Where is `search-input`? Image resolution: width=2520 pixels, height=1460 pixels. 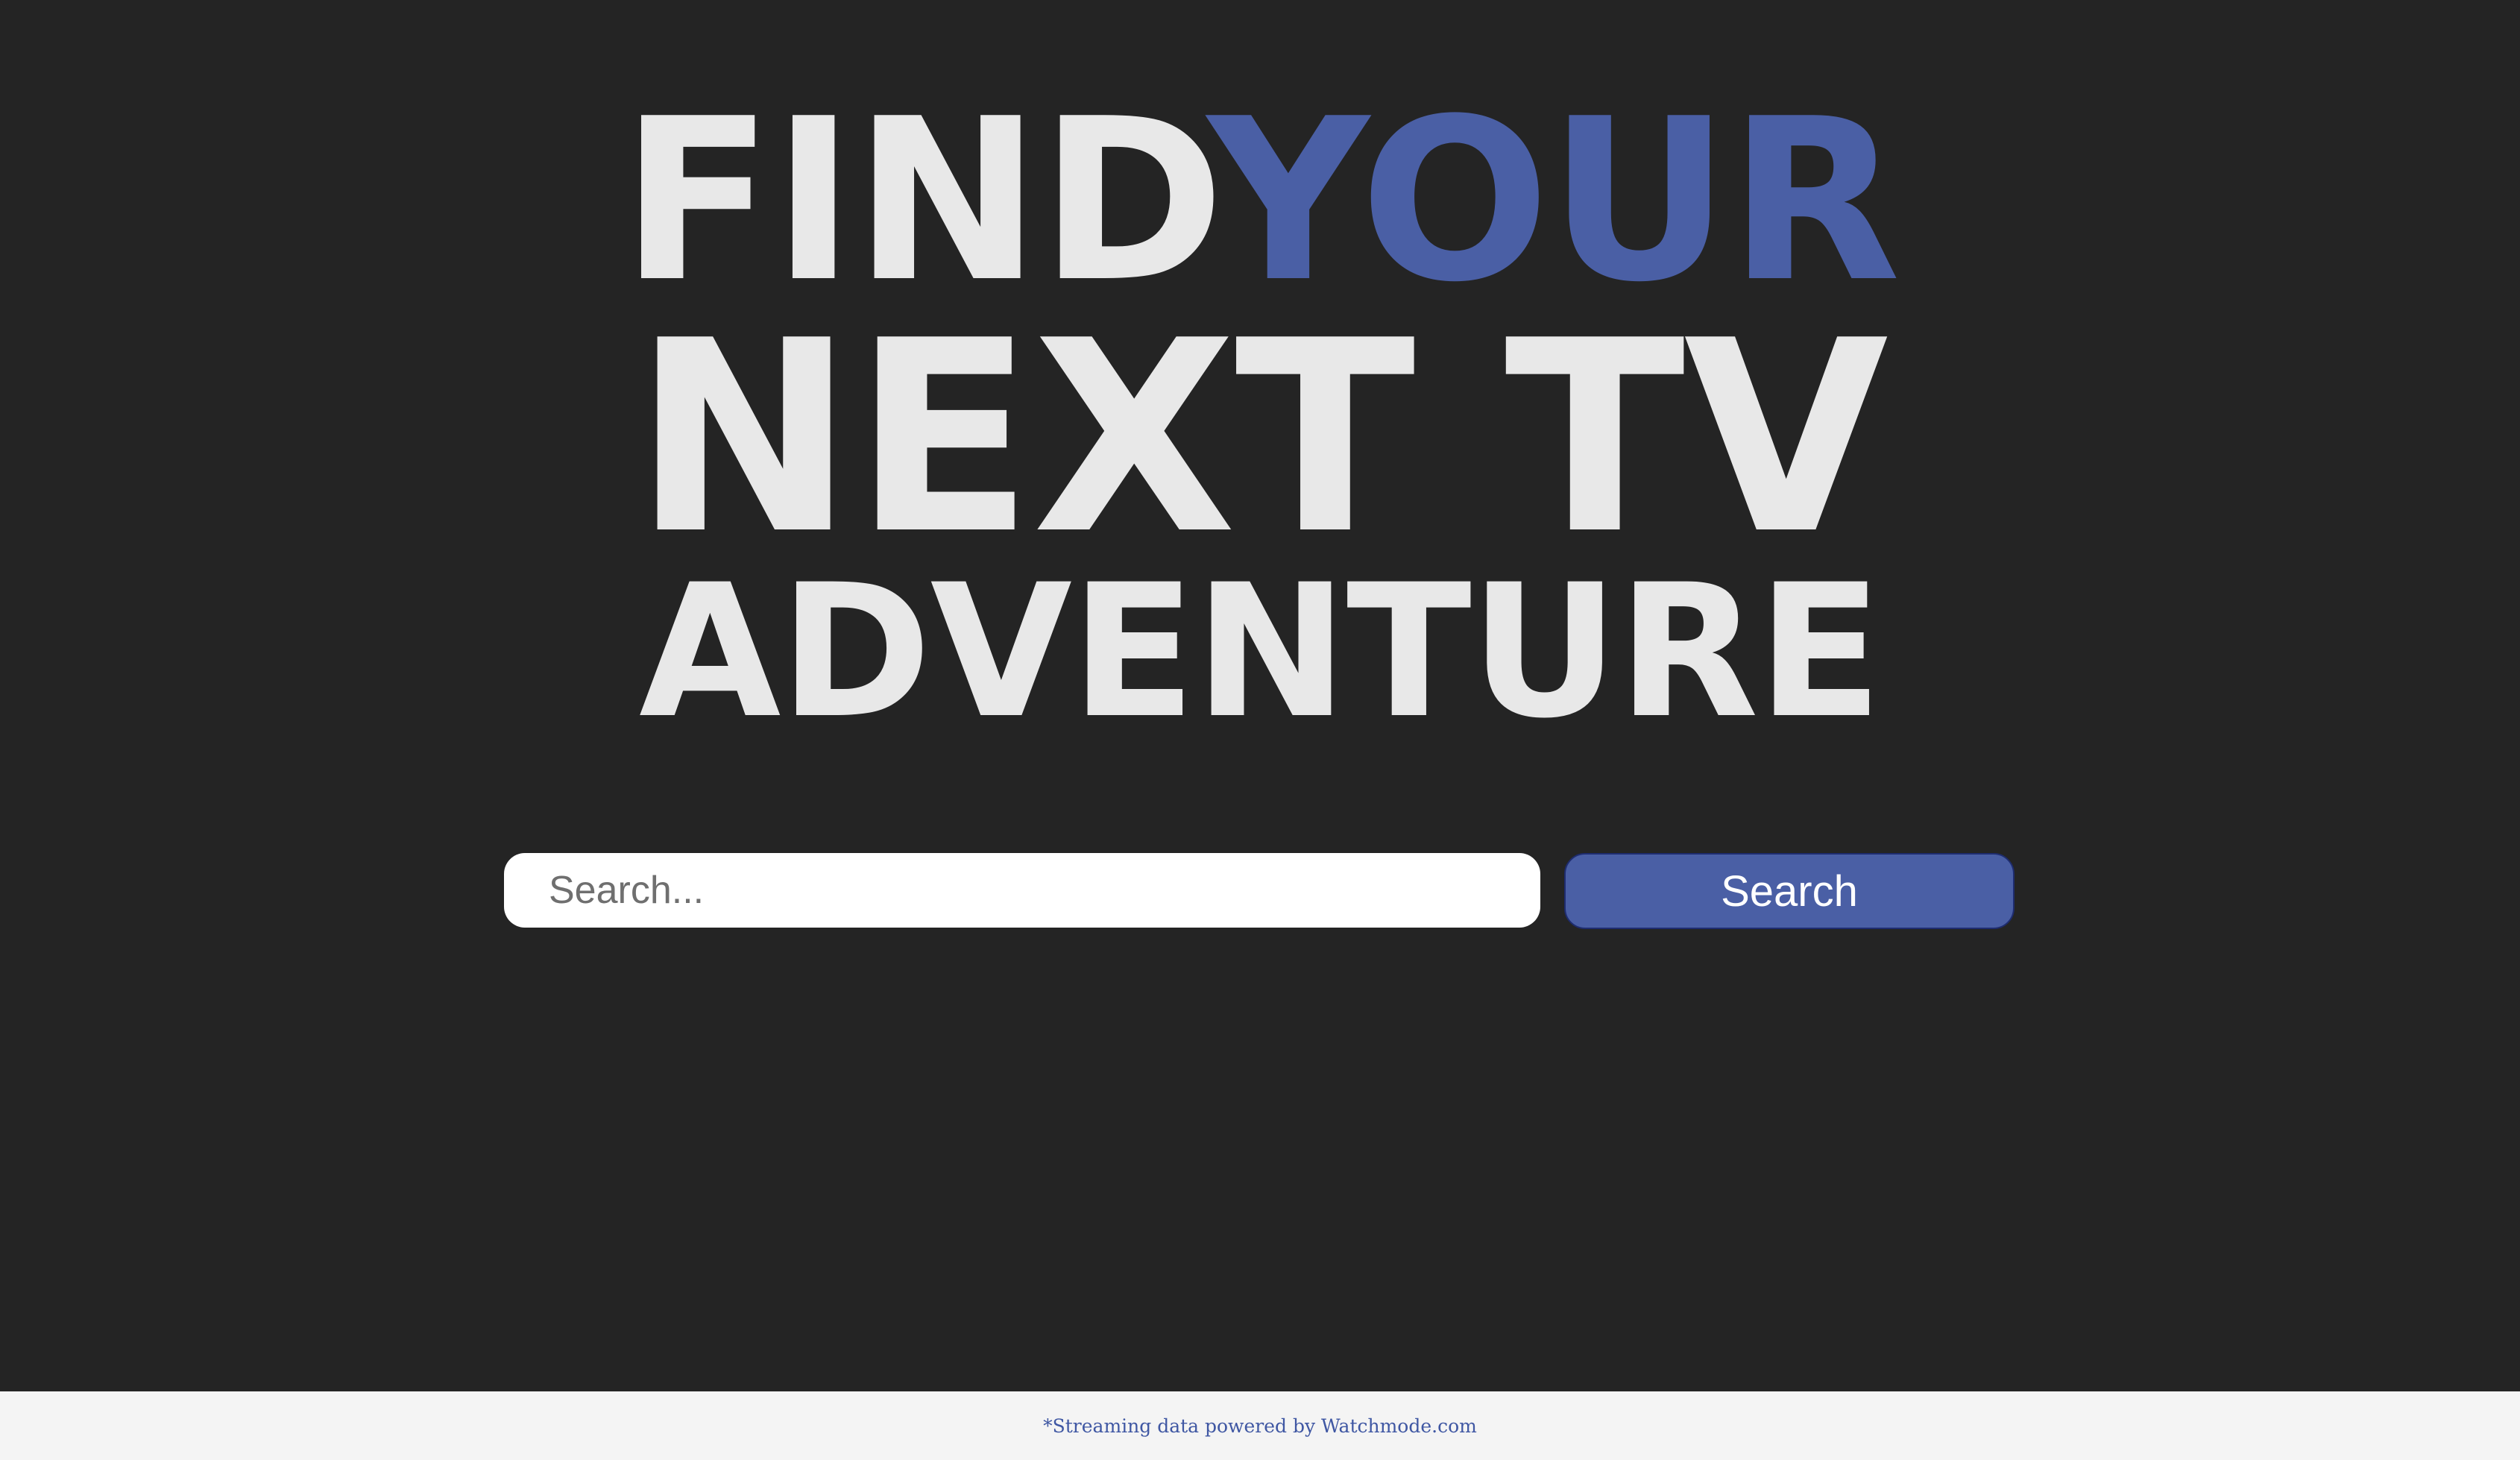 search-input is located at coordinates (1022, 891).